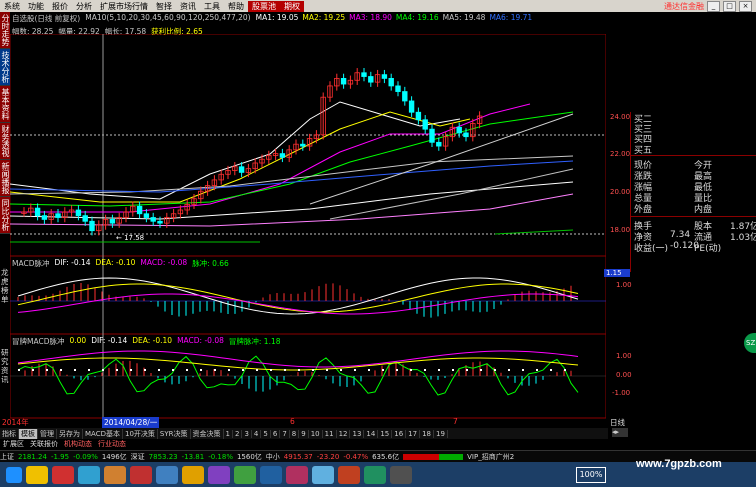  Describe the element at coordinates (344, 433) in the screenshot. I see `indicator-tab-19: 12` at that location.